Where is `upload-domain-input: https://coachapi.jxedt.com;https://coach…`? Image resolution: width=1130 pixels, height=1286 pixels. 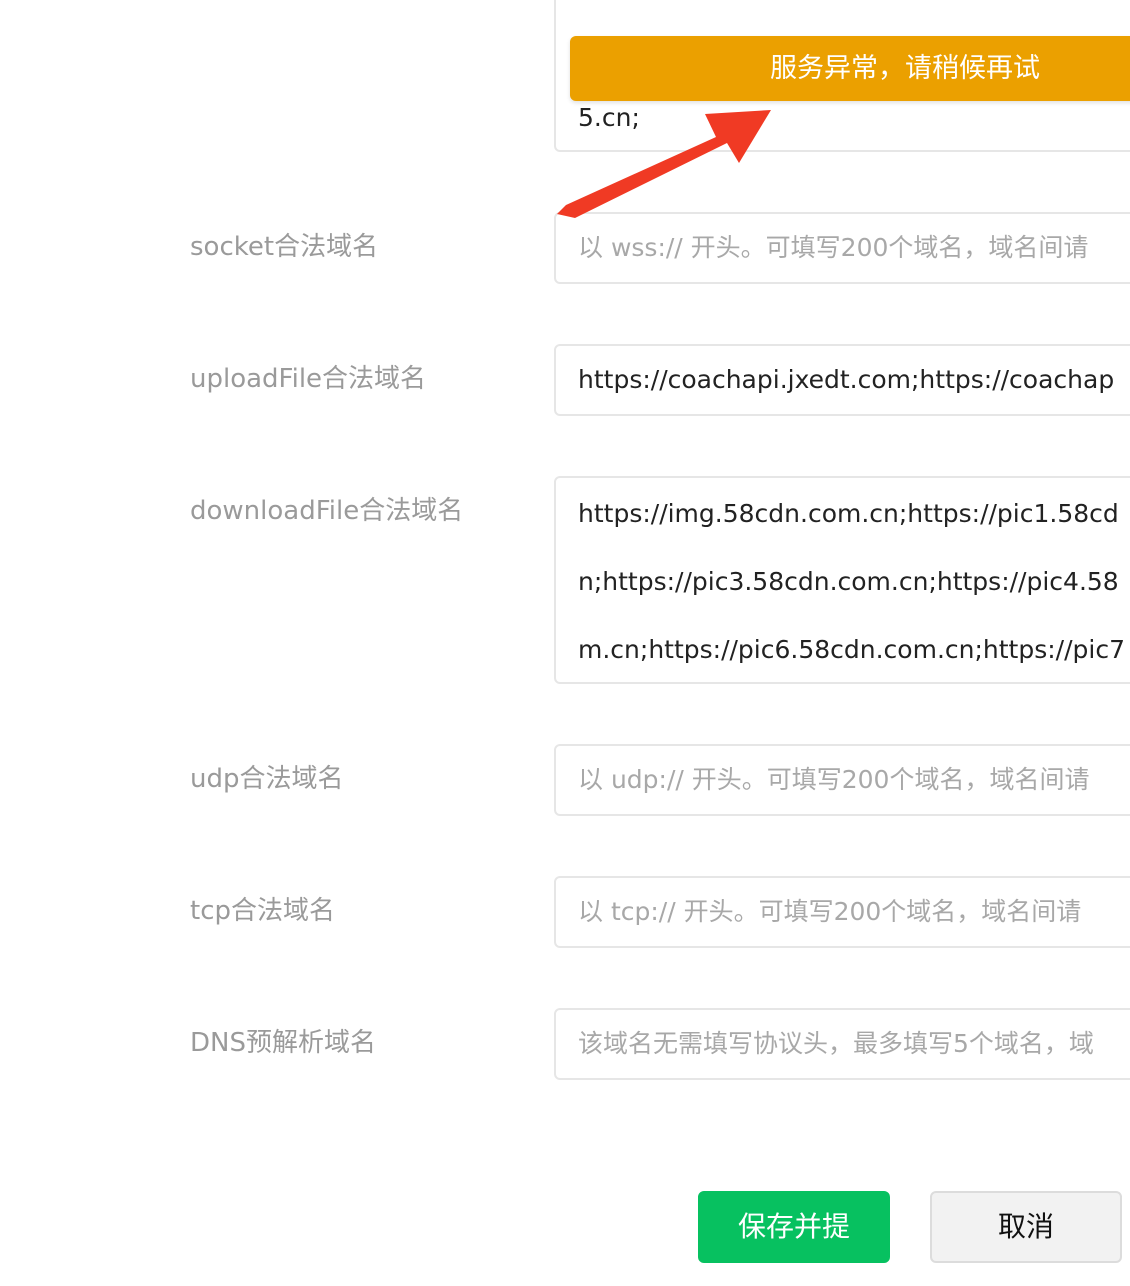 upload-domain-input: https://coachapi.jxedt.com;https://coach… is located at coordinates (842, 380).